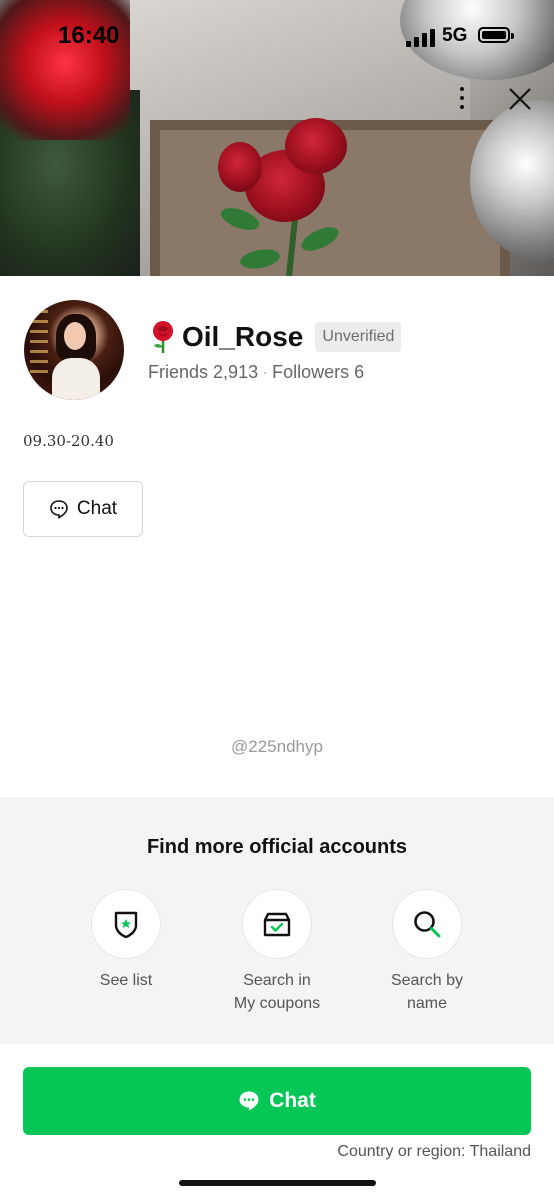  Describe the element at coordinates (236, 372) in the screenshot. I see `friends-count: 2,913` at that location.